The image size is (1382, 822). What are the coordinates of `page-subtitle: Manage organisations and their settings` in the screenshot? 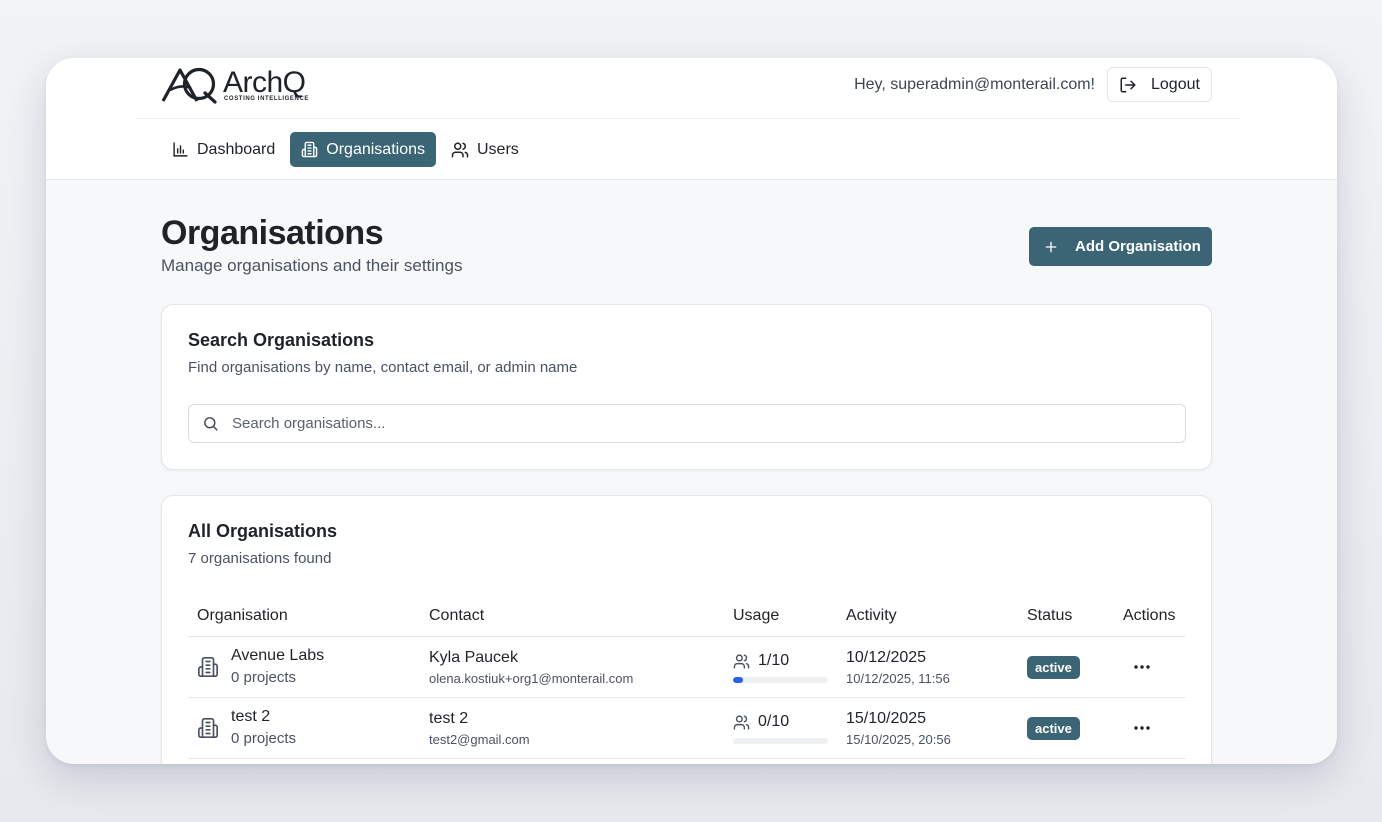 It's located at (312, 265).